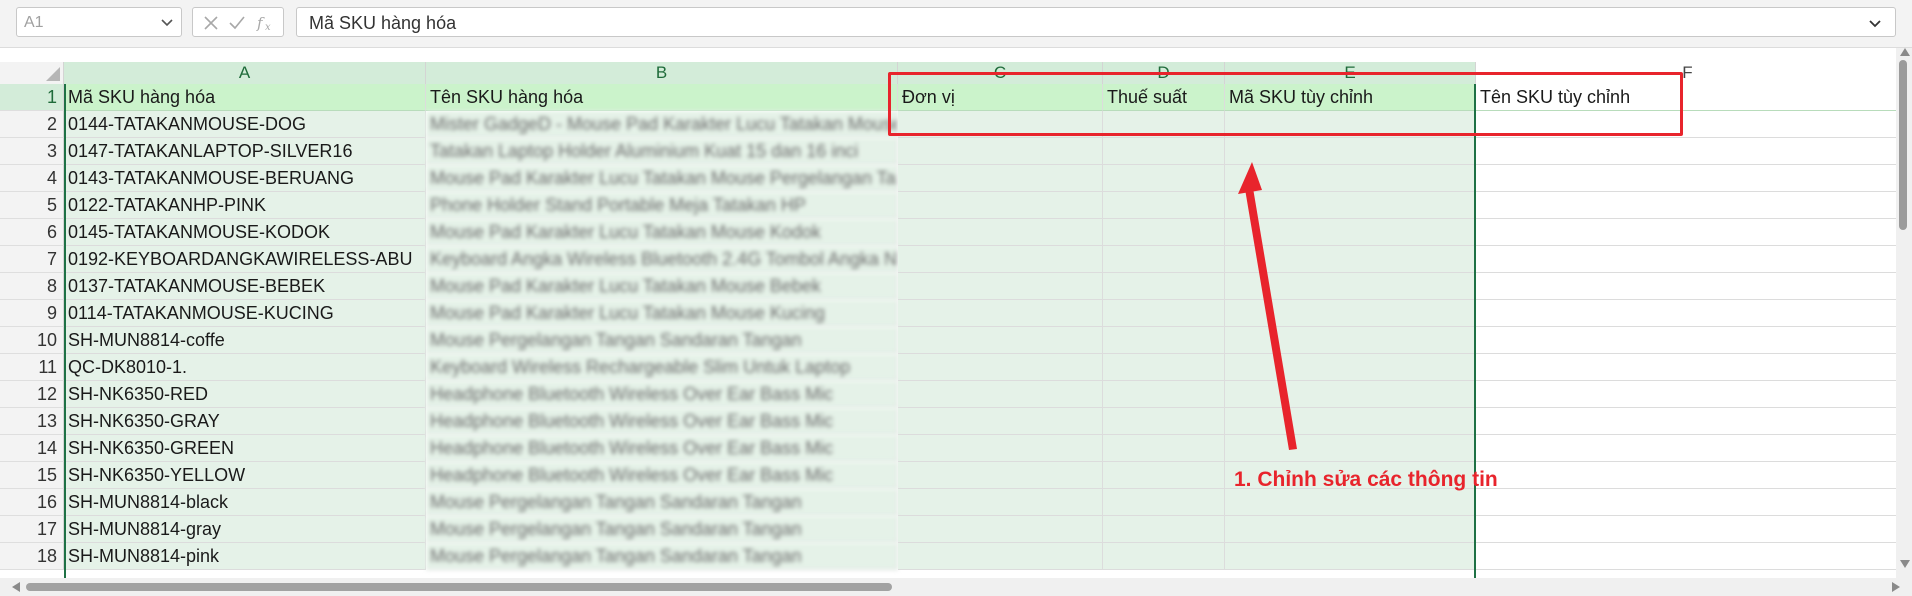 The image size is (1912, 596). I want to click on horizontal-scrollbar, so click(956, 587).